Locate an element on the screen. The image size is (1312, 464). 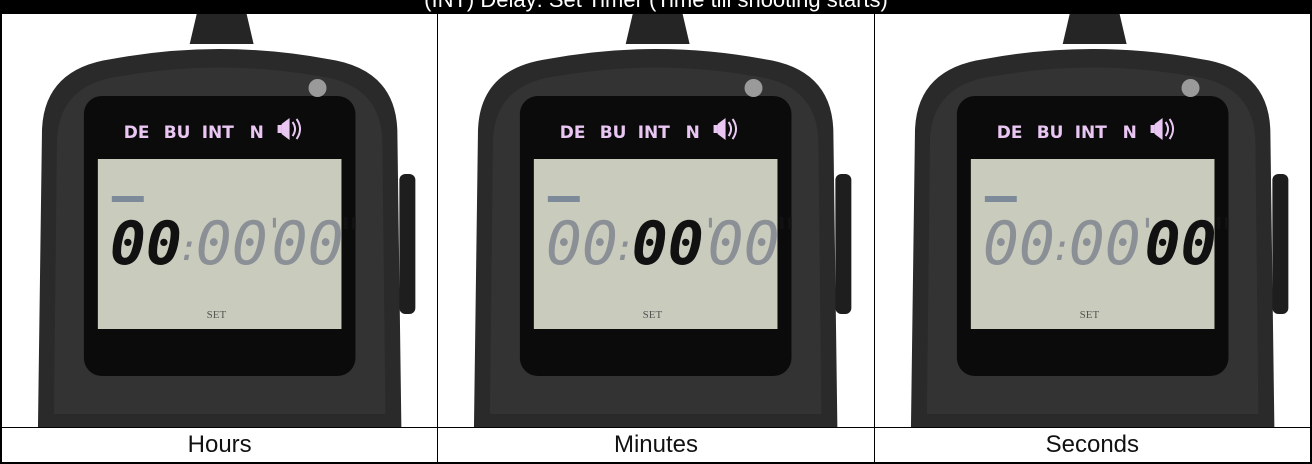
panel-caption: Minutes is located at coordinates (656, 444).